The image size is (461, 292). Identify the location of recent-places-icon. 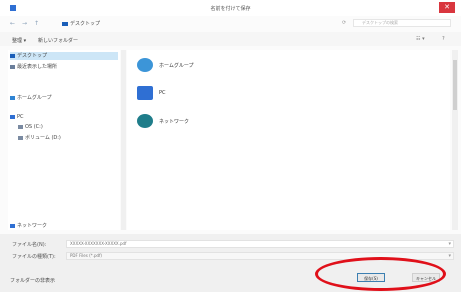
(12, 66).